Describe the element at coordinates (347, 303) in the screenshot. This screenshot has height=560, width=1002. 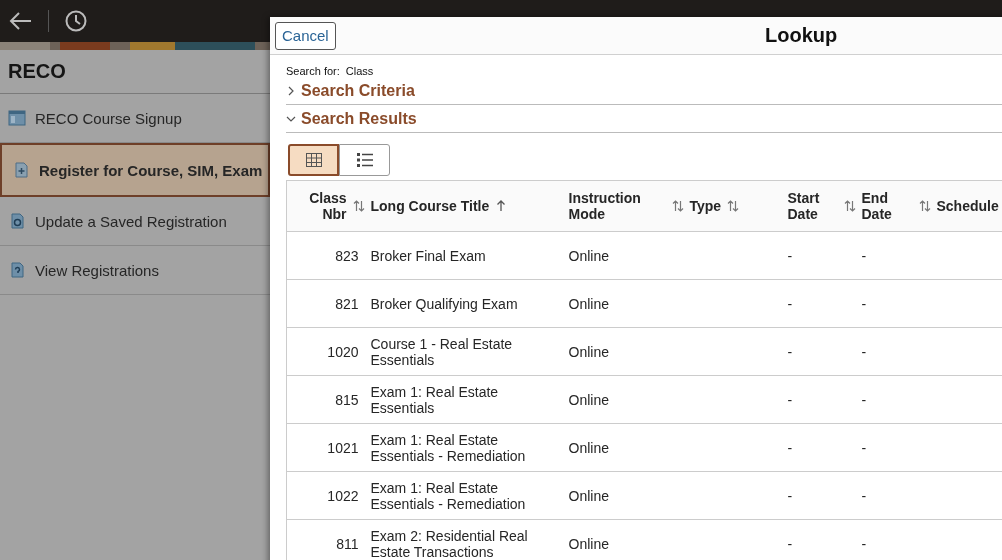
I see `table-cell: 821` at that location.